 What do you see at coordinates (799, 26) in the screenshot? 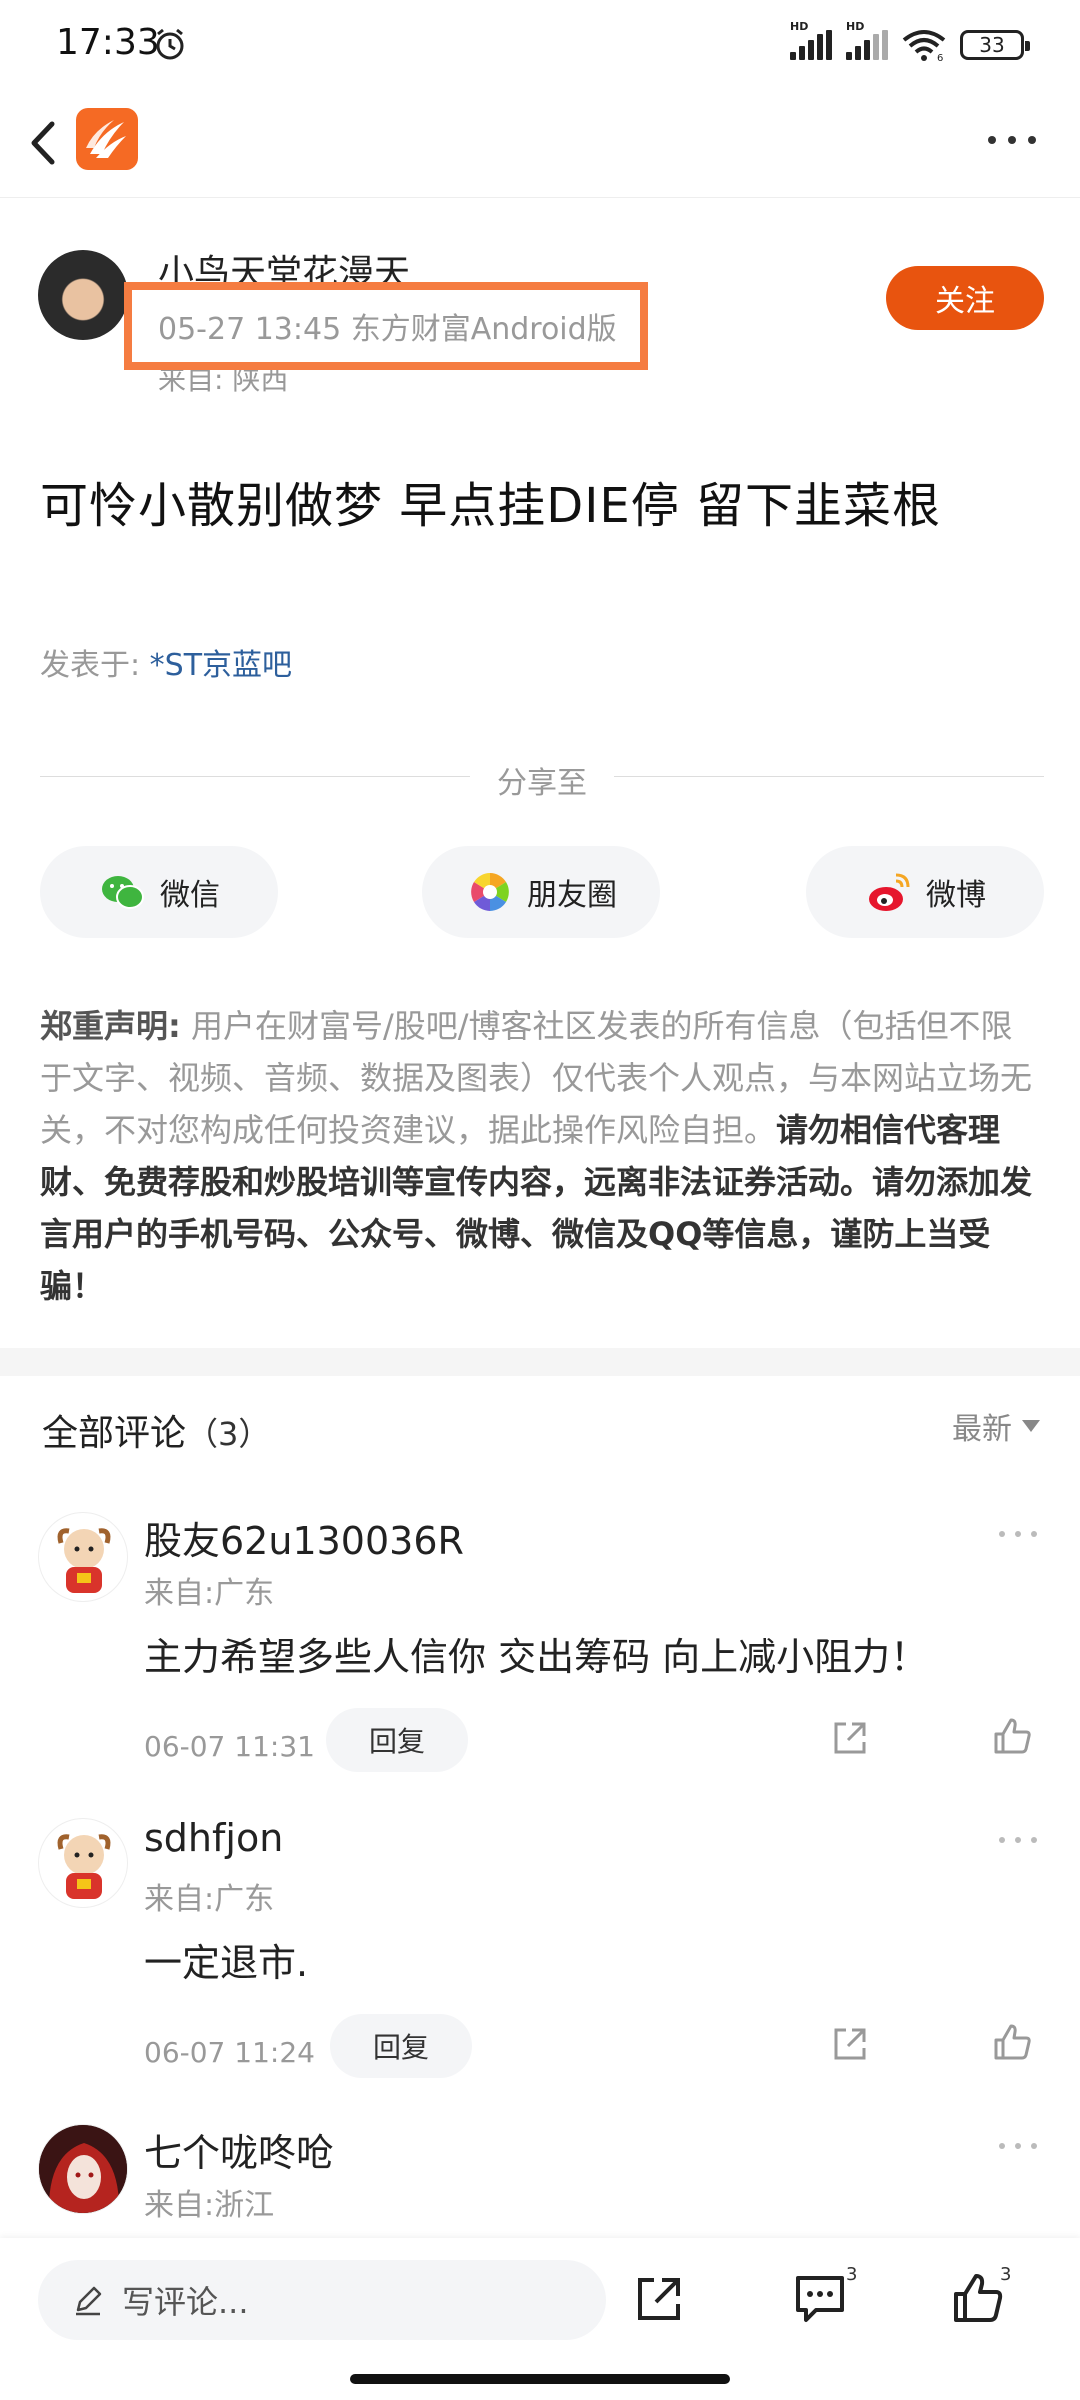
I see `network-type-label: HD` at bounding box center [799, 26].